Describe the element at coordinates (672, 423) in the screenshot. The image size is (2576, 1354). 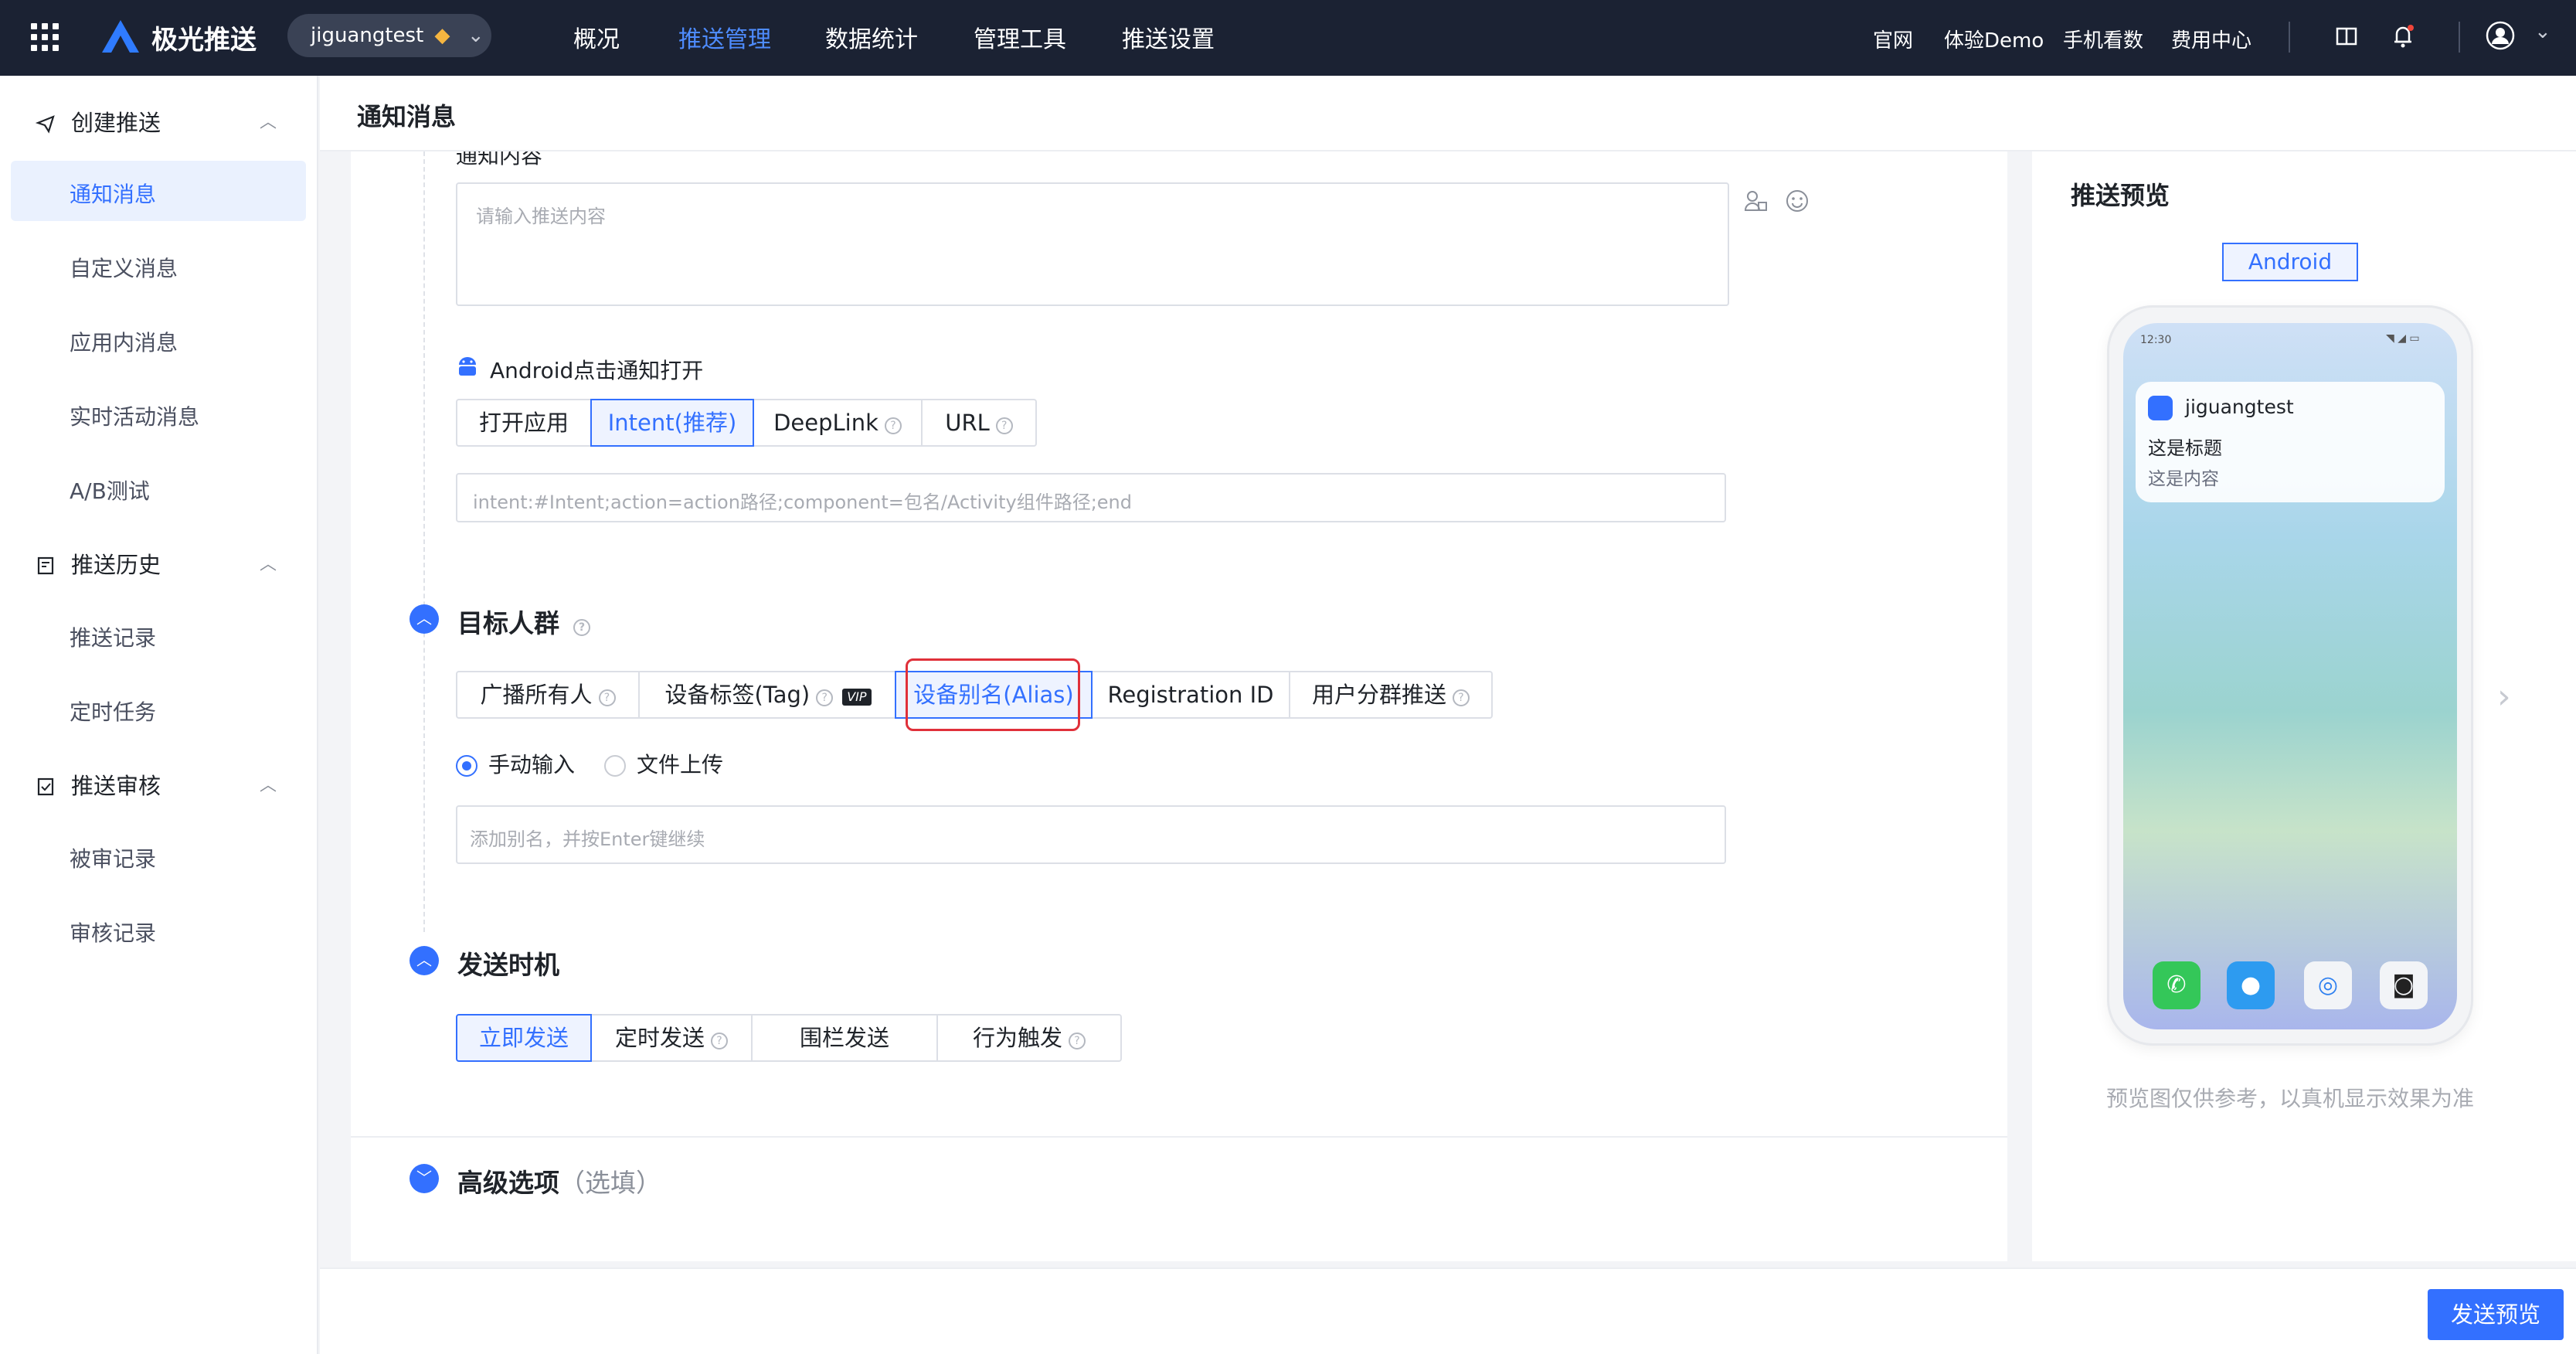
I see `open-mode-intent: Intent(推荐)` at that location.